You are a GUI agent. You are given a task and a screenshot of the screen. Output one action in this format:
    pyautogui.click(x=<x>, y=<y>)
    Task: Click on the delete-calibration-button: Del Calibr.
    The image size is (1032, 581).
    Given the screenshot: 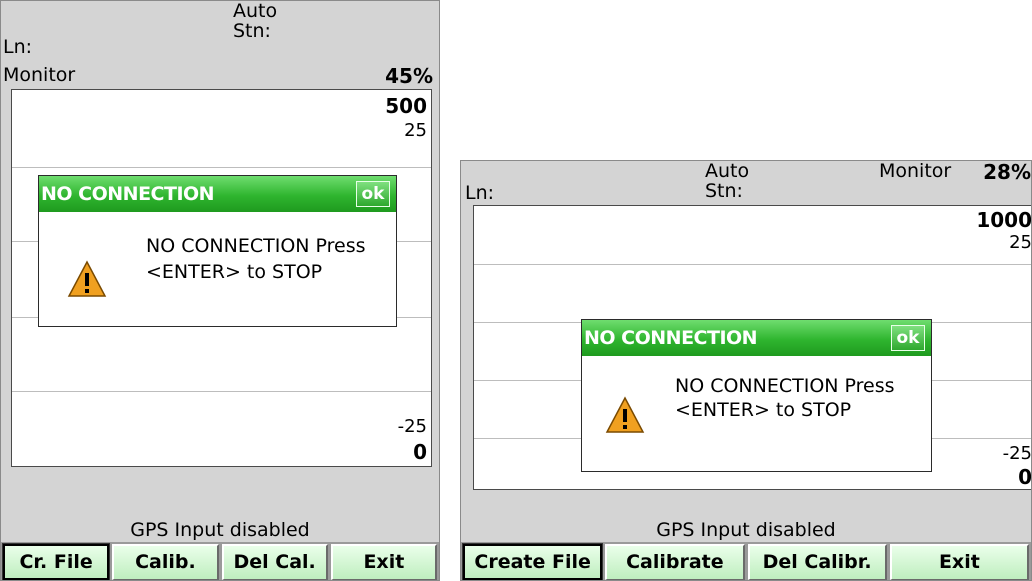 What is the action you would take?
    pyautogui.click(x=817, y=562)
    